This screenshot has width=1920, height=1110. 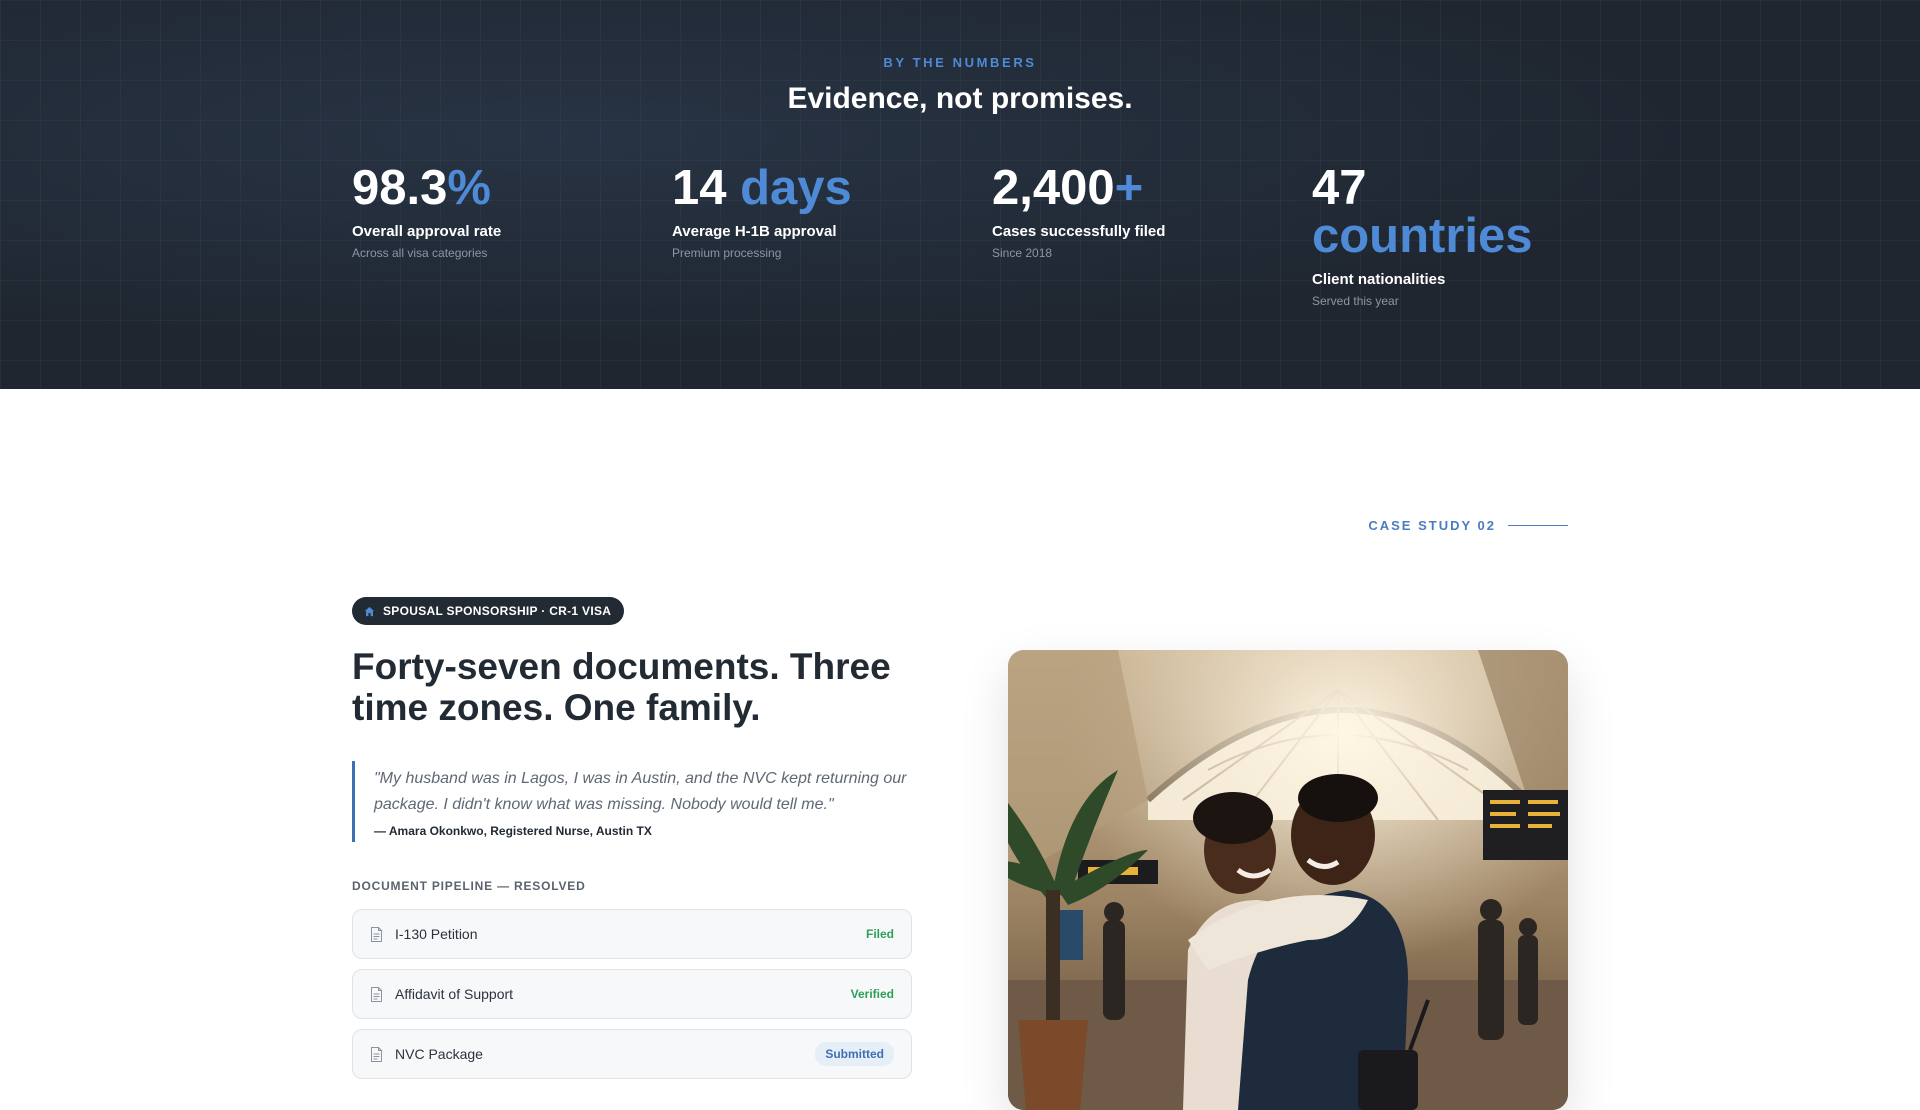 I want to click on home-icon, so click(x=369, y=611).